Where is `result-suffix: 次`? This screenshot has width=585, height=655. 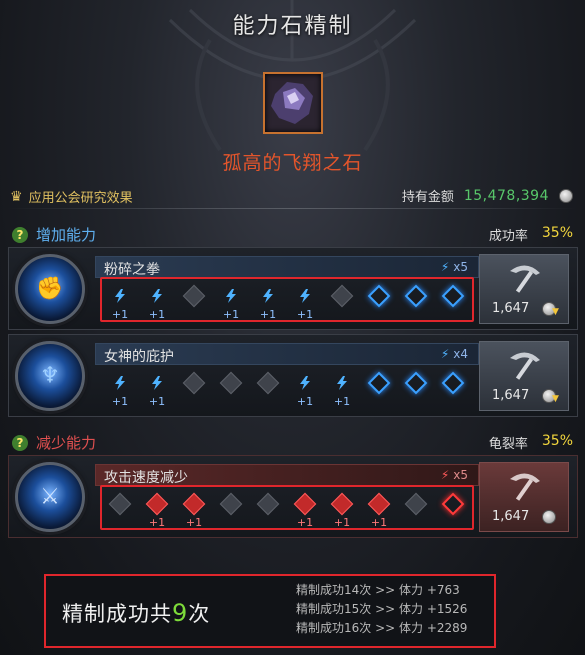 result-suffix: 次 is located at coordinates (199, 614).